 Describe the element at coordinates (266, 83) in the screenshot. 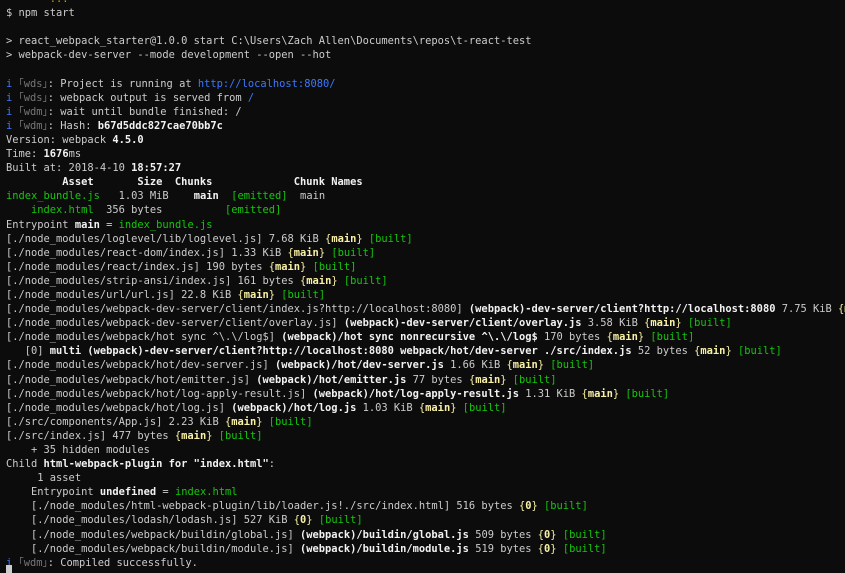

I see `terminal-text-segment: http://localhost:8080/` at that location.